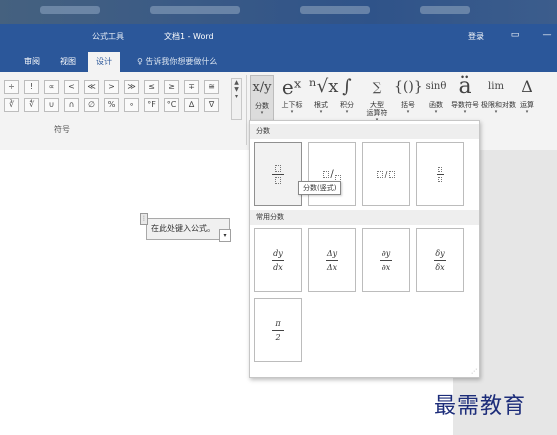 This screenshot has width=557, height=435. I want to click on common-fraction-tile: Δy Δx, so click(332, 260).